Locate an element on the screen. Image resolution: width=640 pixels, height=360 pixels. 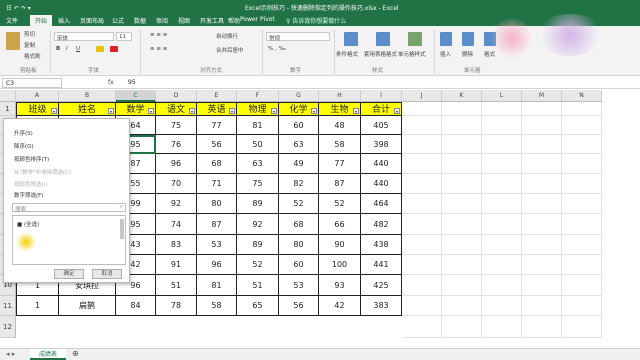
data-cell: 80 is located at coordinates (217, 204).